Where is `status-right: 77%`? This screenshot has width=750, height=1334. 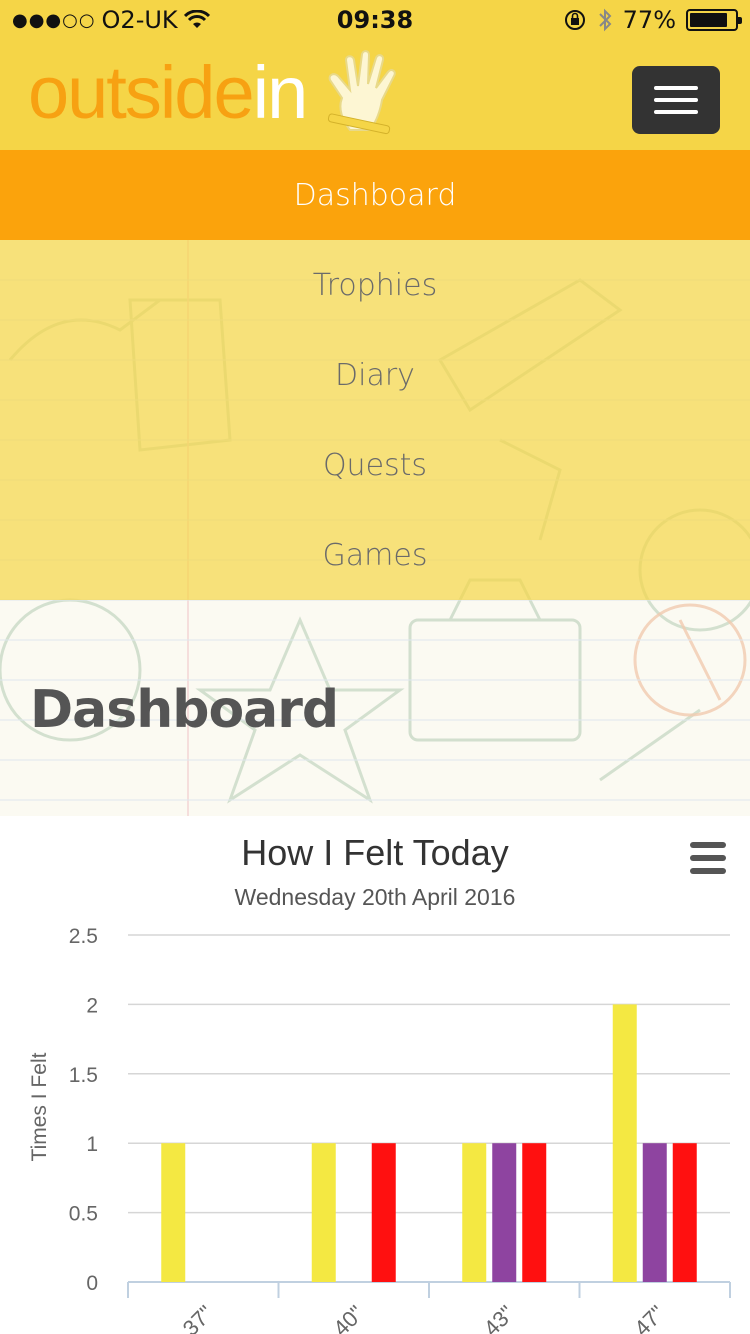 status-right: 77% is located at coordinates (652, 20).